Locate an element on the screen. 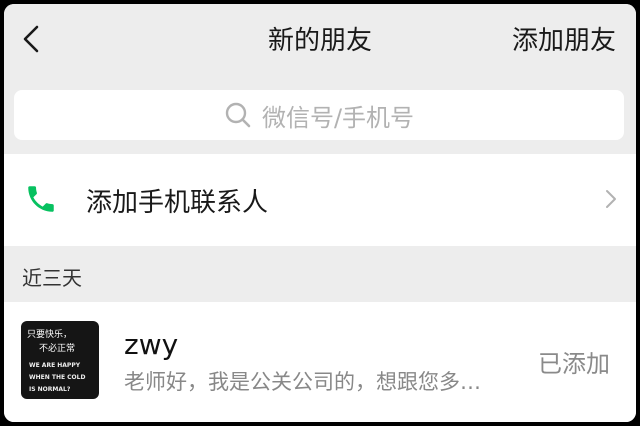 The width and height of the screenshot is (640, 426). add-phone-contacts-label: 添加手机联系人 is located at coordinates (177, 203).